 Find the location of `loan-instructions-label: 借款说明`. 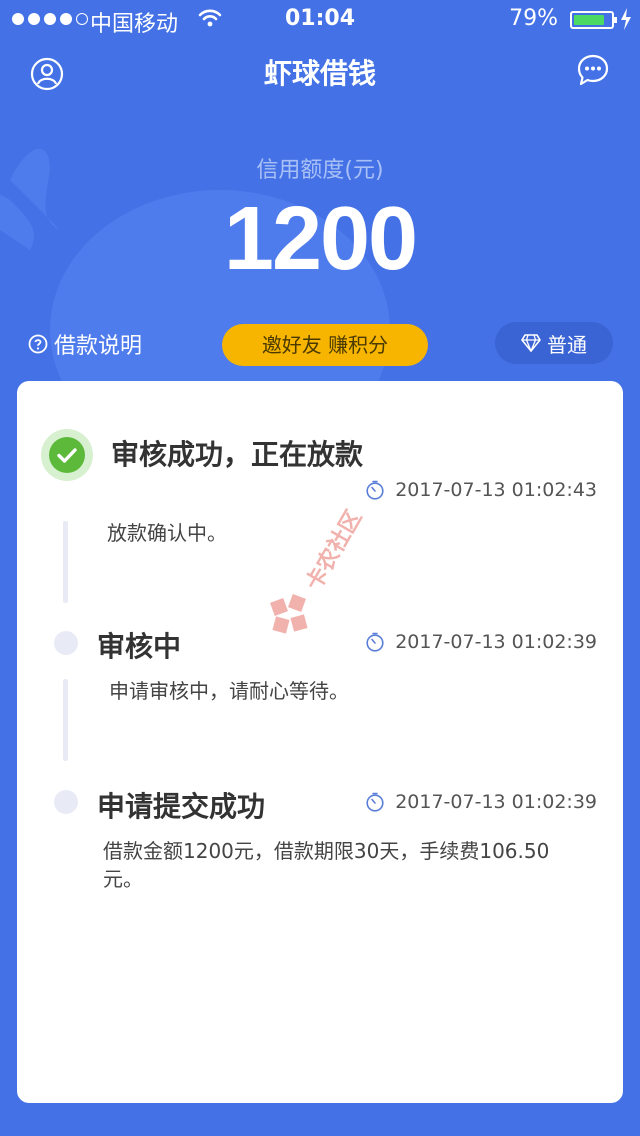

loan-instructions-label: 借款说明 is located at coordinates (98, 346).